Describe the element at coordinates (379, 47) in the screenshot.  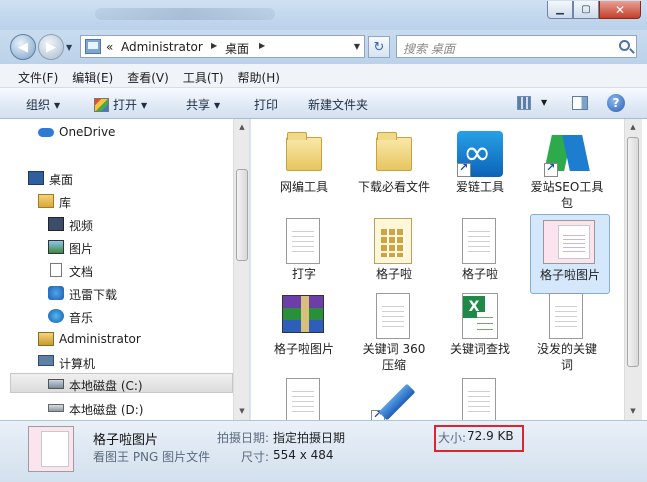
I see `refresh-button: ↻` at that location.